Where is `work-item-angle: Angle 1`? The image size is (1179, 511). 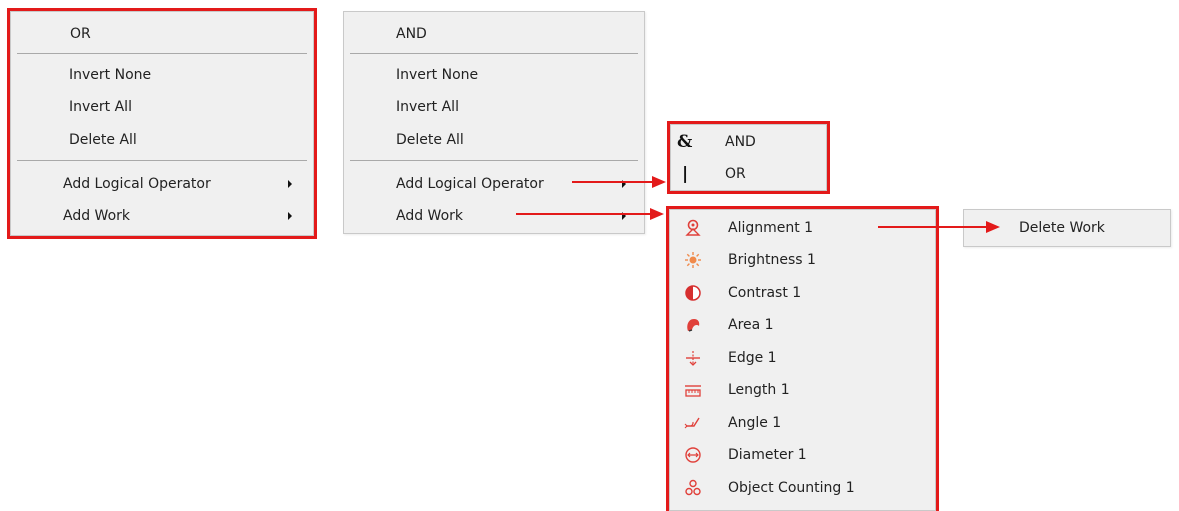
work-item-angle: Angle 1 is located at coordinates (802, 423).